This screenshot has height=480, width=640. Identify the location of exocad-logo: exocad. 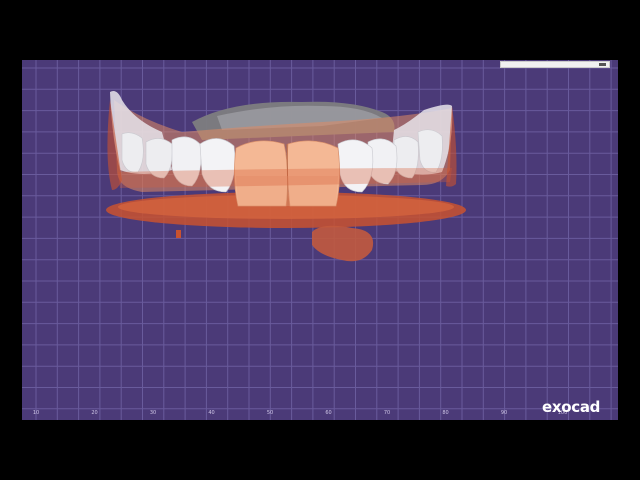
(571, 407).